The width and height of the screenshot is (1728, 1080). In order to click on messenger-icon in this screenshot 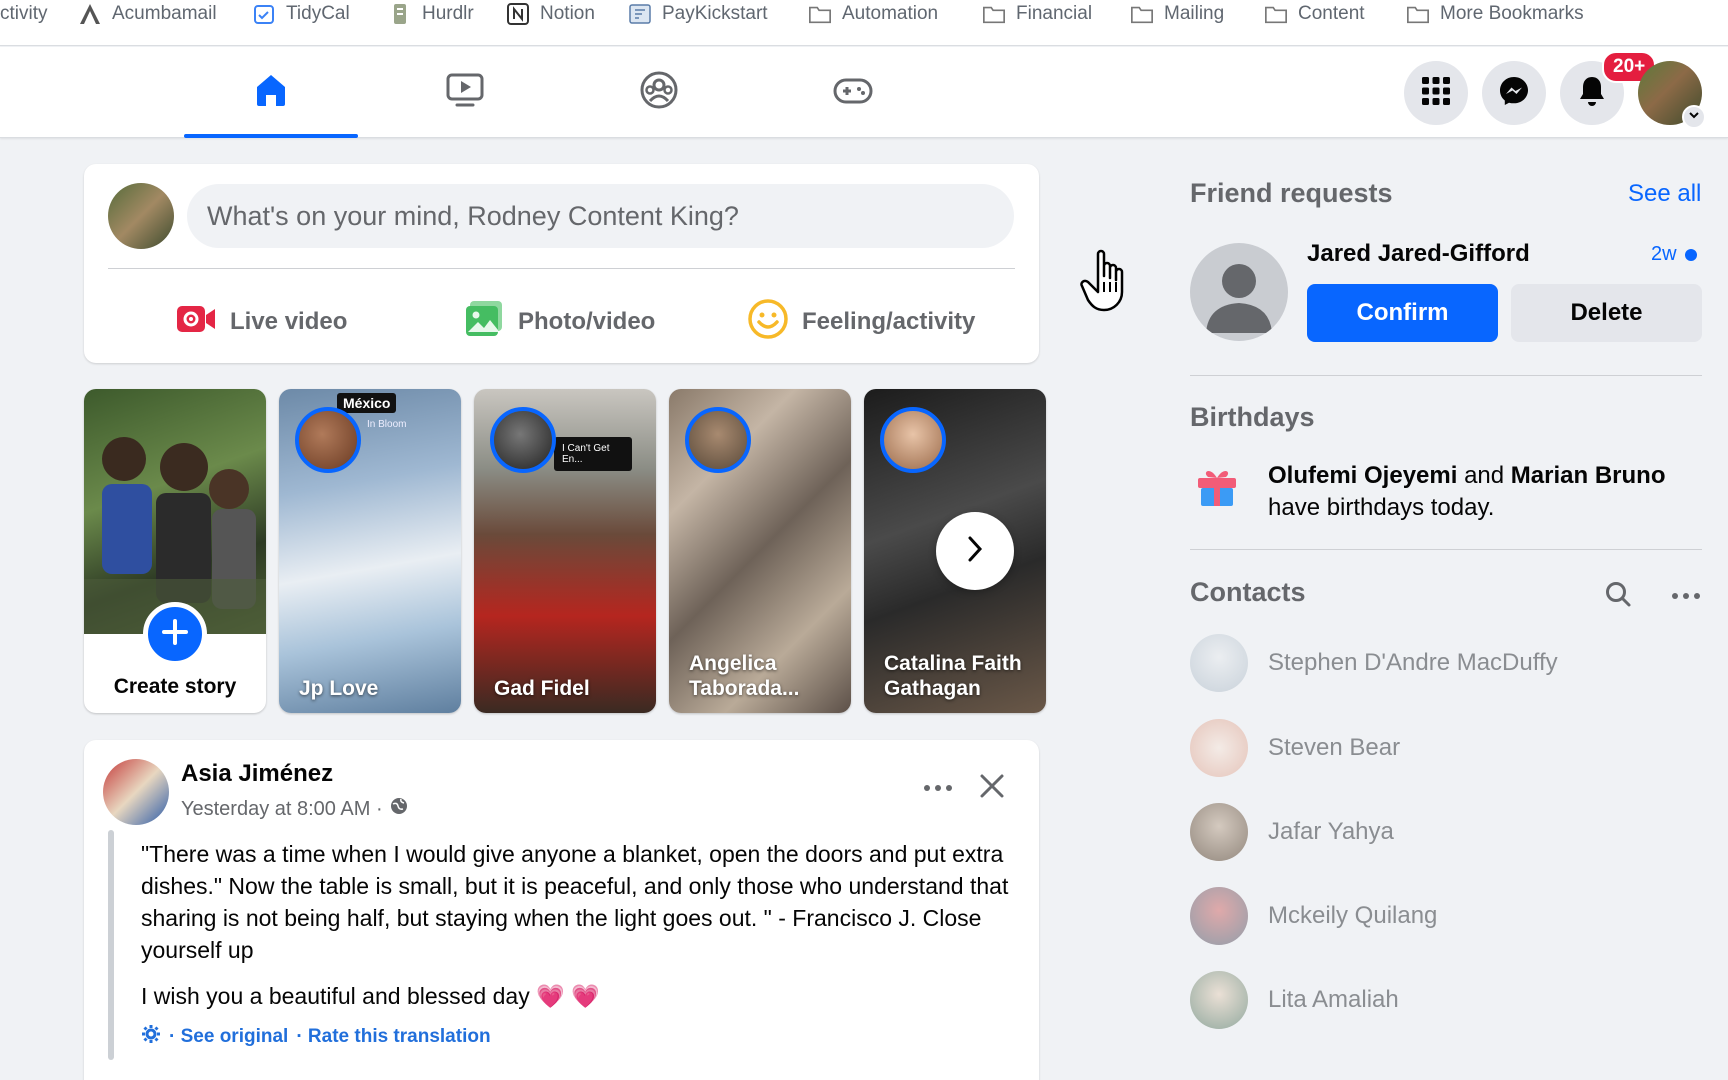, I will do `click(1514, 93)`.